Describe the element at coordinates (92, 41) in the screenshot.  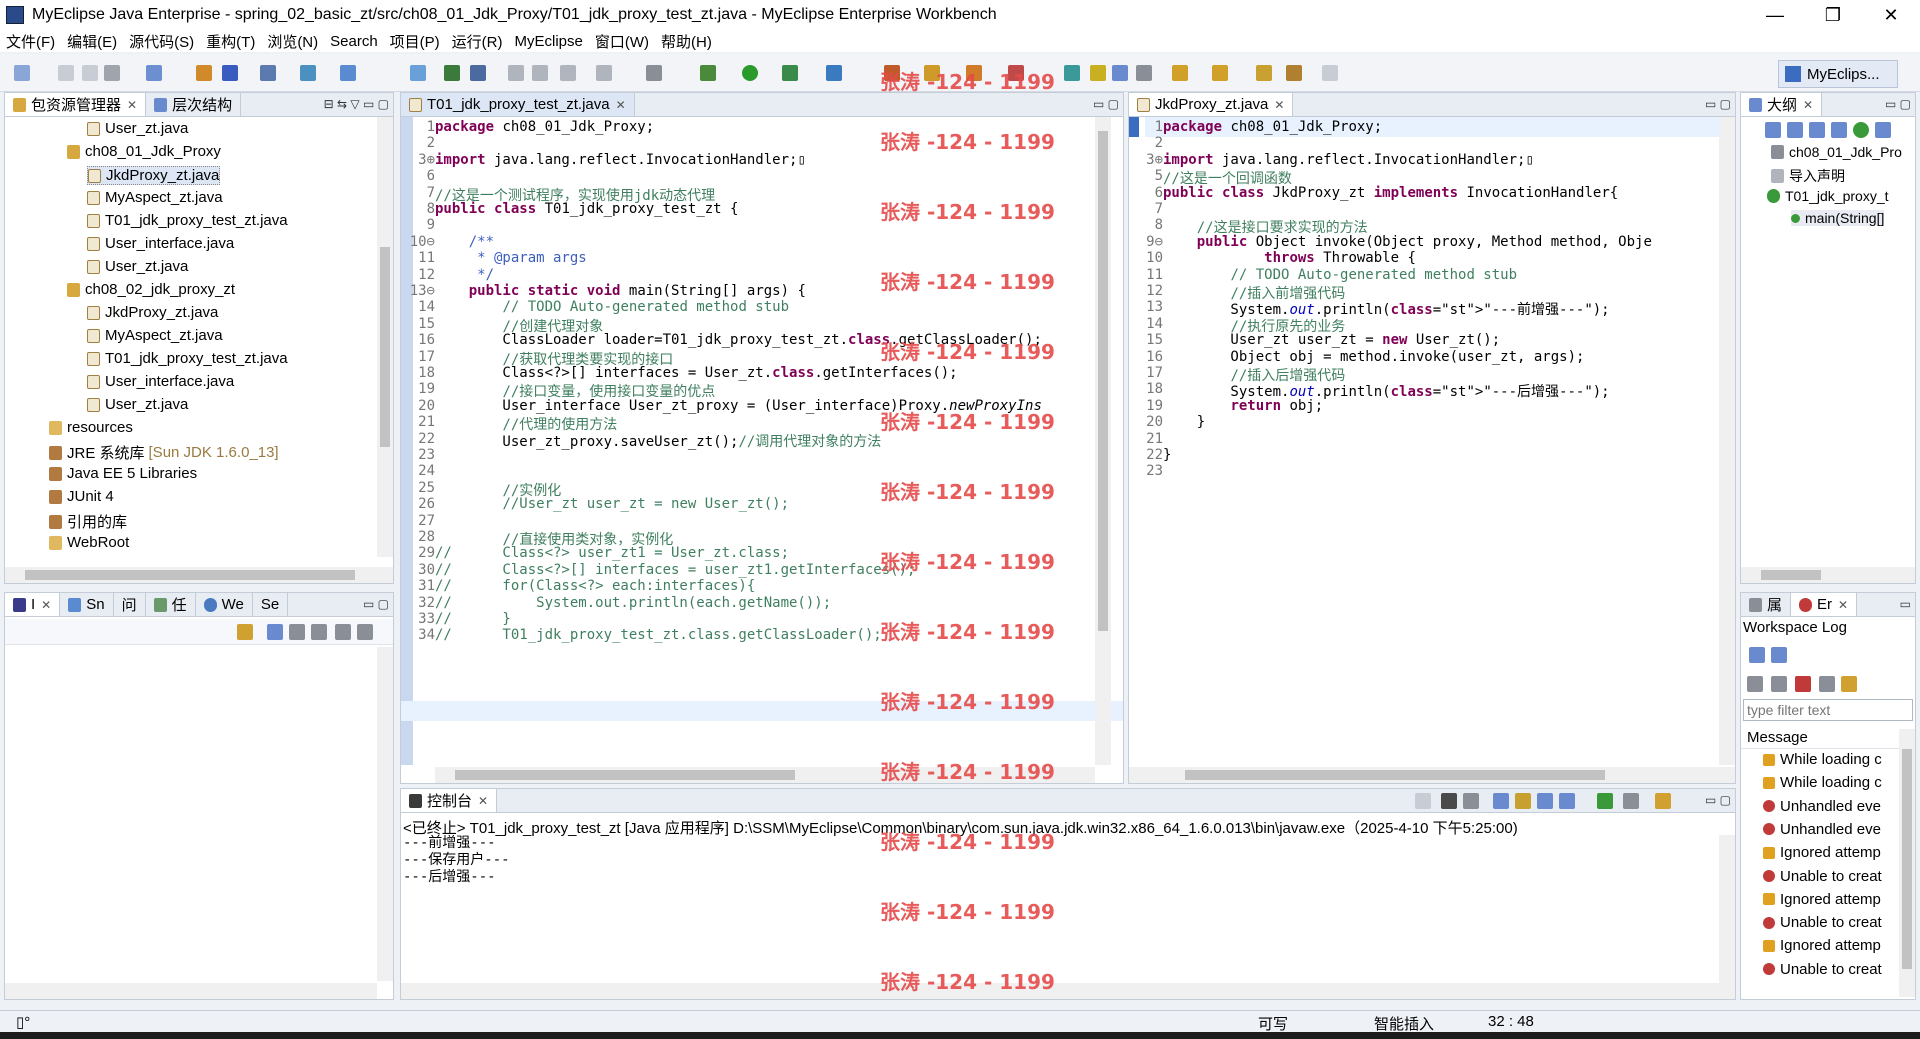
I see `menu-edit: 编辑(E)` at that location.